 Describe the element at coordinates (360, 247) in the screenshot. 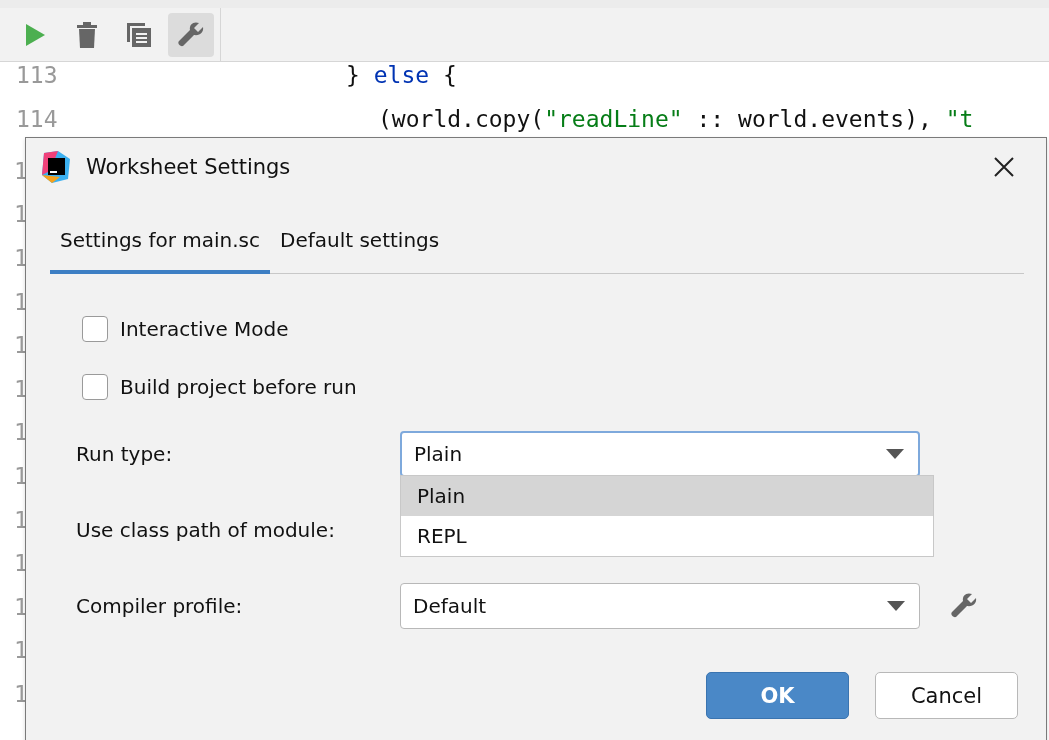

I see `tab: Default settings` at that location.